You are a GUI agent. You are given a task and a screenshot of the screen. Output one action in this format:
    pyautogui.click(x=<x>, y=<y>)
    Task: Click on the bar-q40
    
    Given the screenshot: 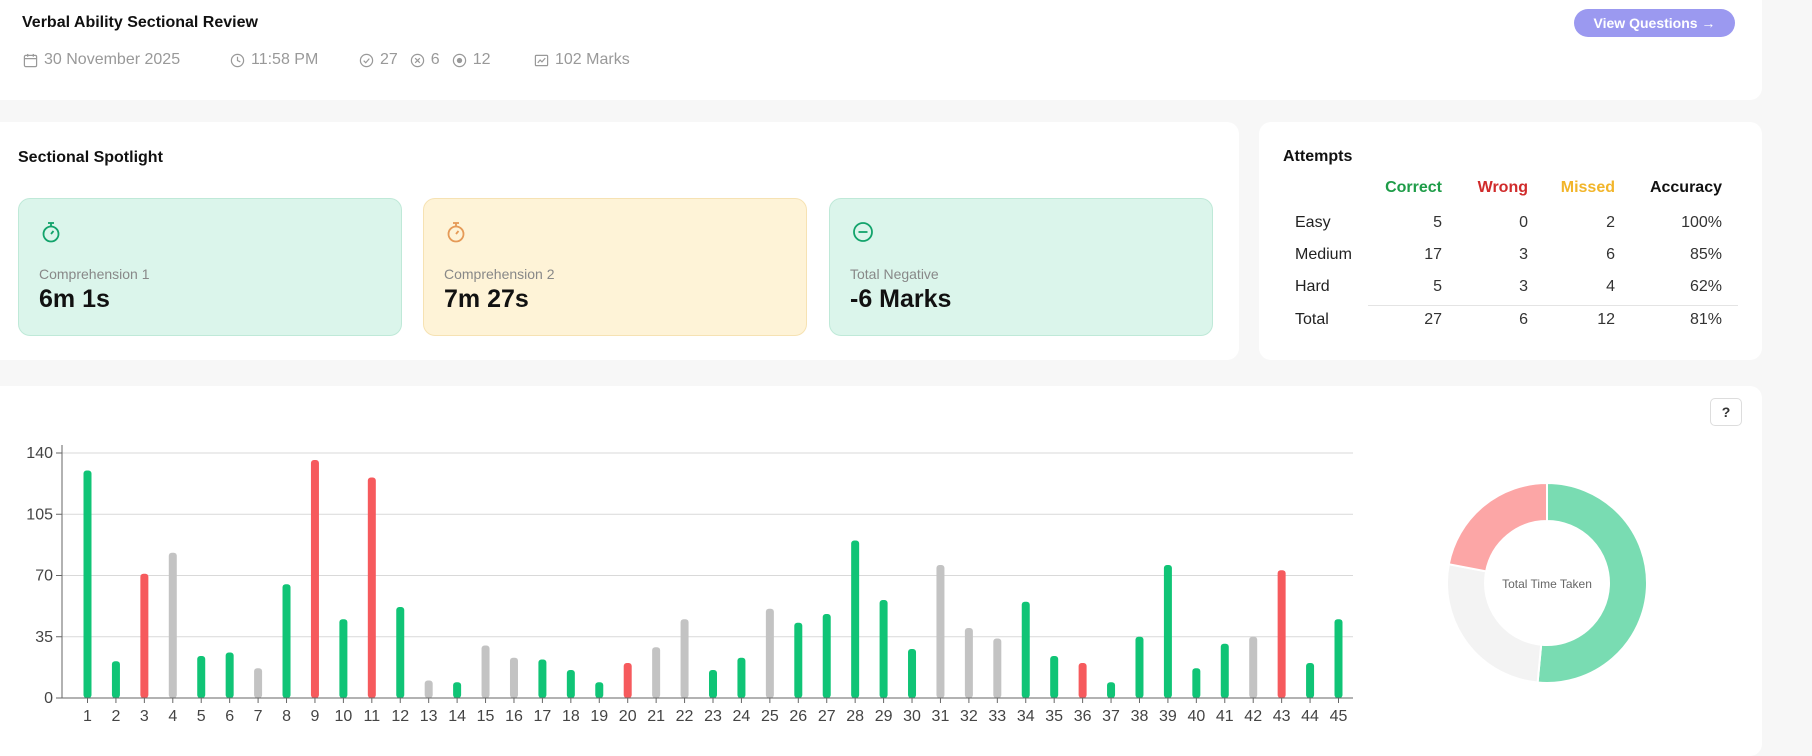 What is the action you would take?
    pyautogui.click(x=1196, y=683)
    